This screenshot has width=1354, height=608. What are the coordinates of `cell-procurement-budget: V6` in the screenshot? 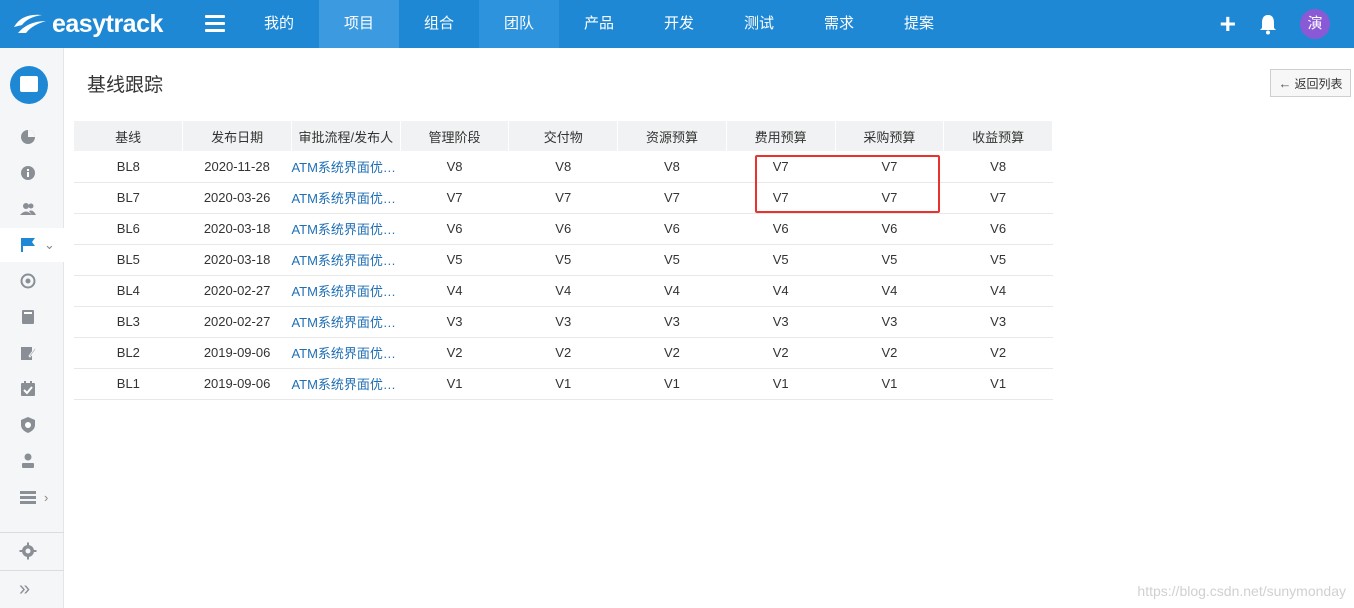 It's located at (889, 229).